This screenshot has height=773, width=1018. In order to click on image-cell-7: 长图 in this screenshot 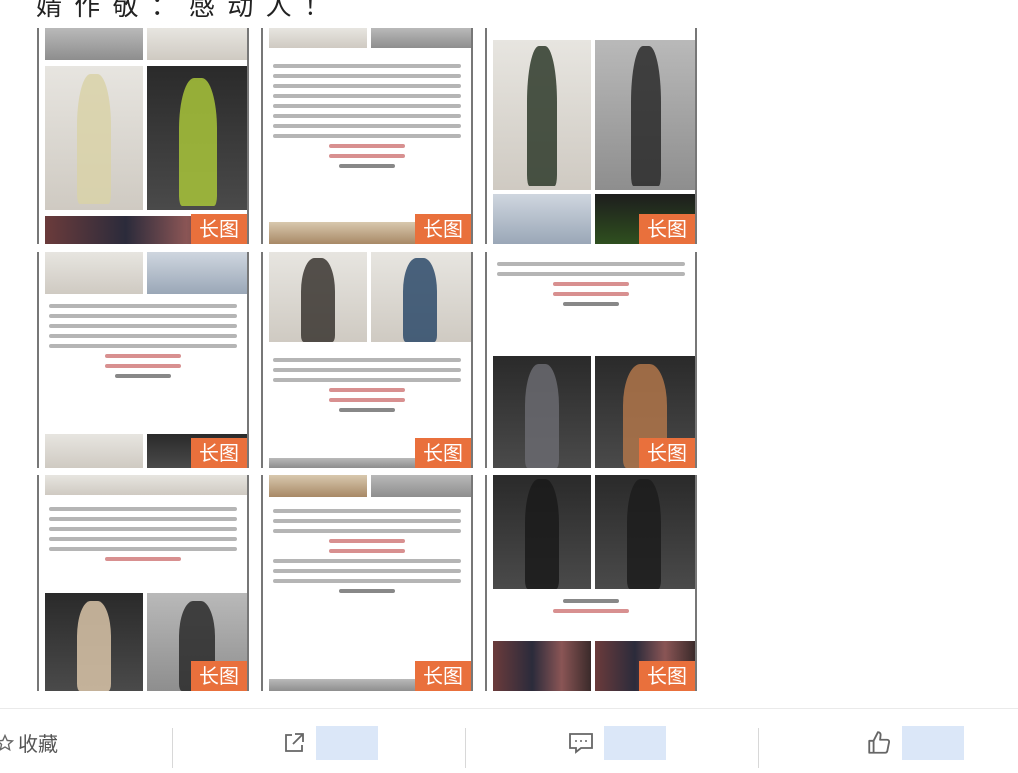, I will do `click(143, 583)`.